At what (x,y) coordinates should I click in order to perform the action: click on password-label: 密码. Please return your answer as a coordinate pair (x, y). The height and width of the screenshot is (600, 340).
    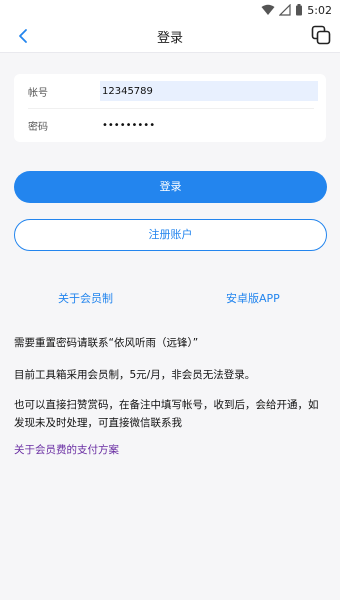
    Looking at the image, I should click on (38, 127).